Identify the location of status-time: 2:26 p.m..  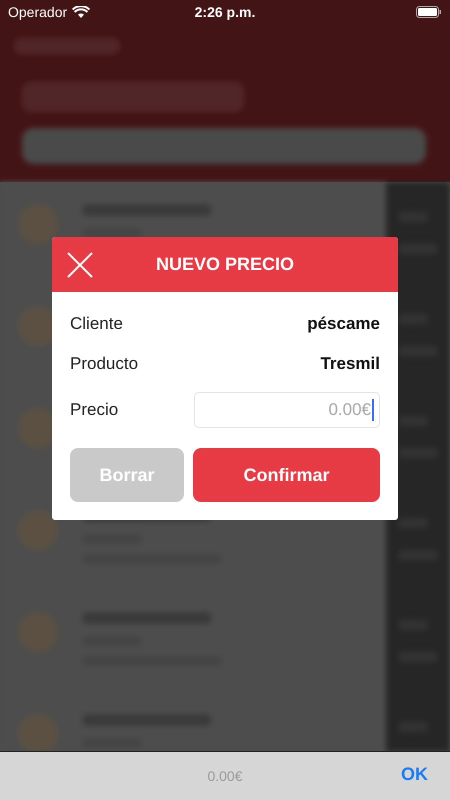
(225, 12).